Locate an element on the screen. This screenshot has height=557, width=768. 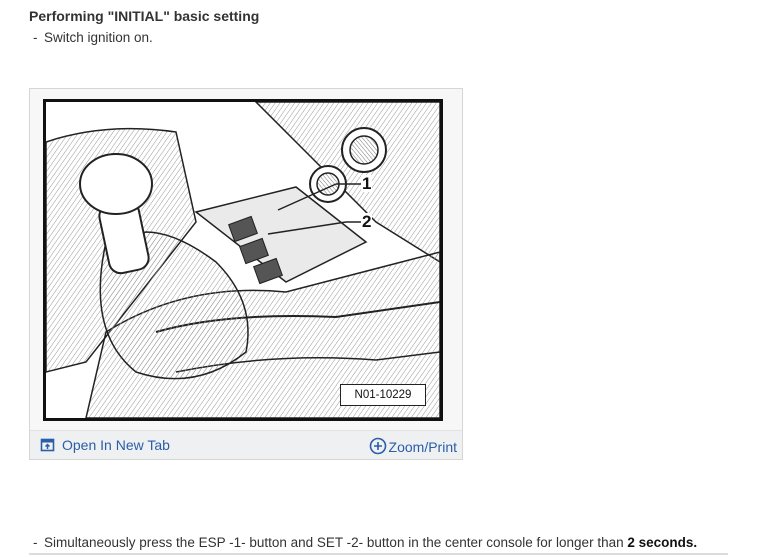
figure-footer: Open In New Tab Zoom/Print is located at coordinates (246, 444).